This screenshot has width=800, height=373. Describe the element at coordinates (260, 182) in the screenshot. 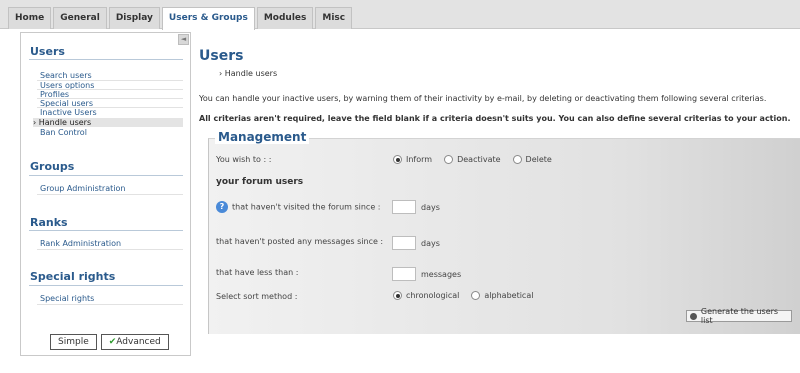

I see `forum-users-heading: your forum users` at that location.